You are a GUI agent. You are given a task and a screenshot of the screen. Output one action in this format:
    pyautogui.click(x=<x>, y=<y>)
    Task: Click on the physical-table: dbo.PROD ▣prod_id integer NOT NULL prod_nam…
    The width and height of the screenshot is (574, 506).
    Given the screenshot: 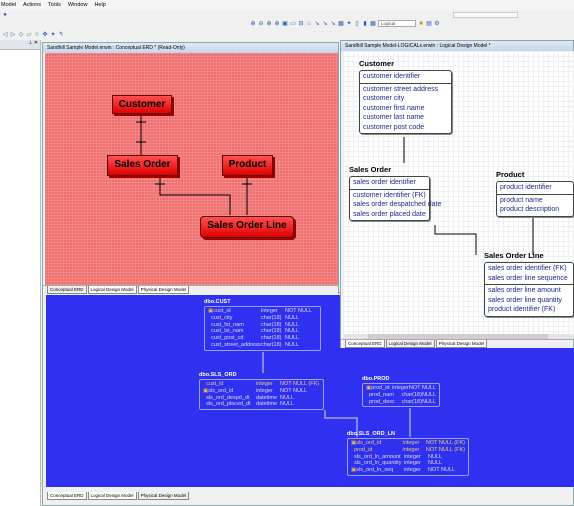 What is the action you would take?
    pyautogui.click(x=401, y=392)
    